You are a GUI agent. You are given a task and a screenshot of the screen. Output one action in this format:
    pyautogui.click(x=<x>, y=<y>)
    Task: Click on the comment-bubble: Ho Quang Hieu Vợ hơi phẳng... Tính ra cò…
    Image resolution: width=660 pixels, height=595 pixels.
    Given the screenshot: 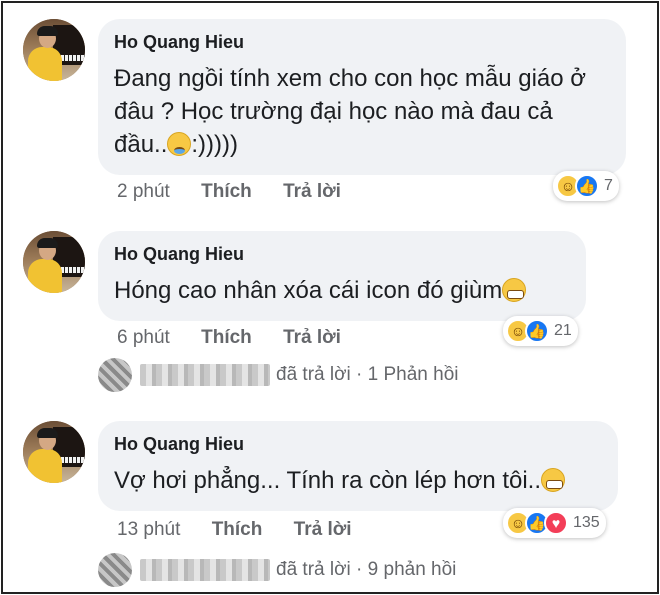 What is the action you would take?
    pyautogui.click(x=358, y=466)
    